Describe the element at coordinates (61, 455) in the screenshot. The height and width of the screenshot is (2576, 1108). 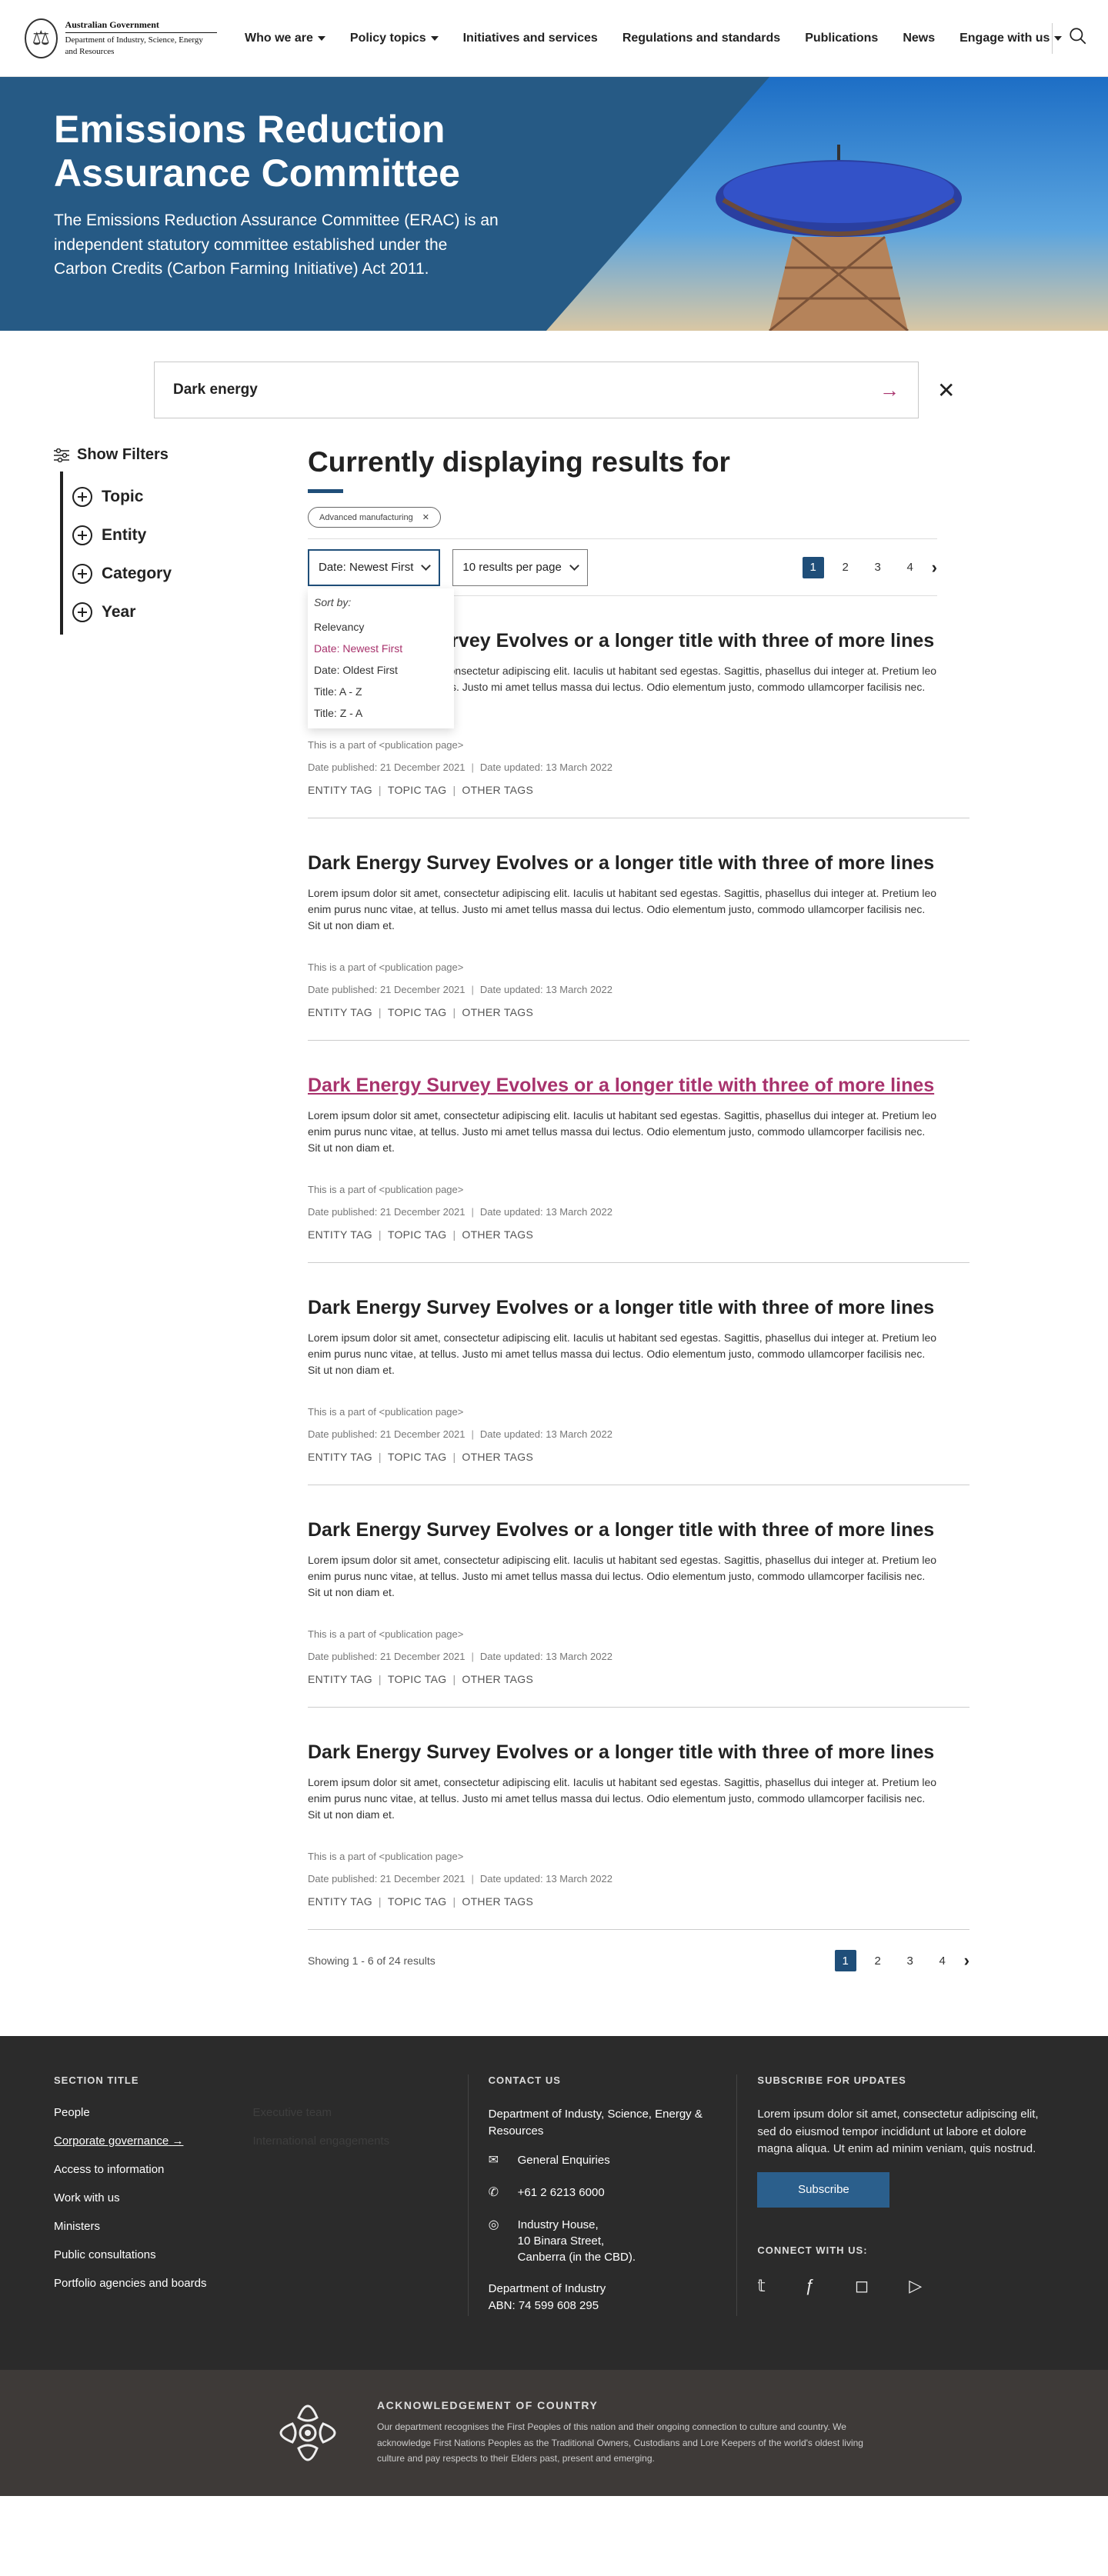
I see `filter-sliders-icon` at that location.